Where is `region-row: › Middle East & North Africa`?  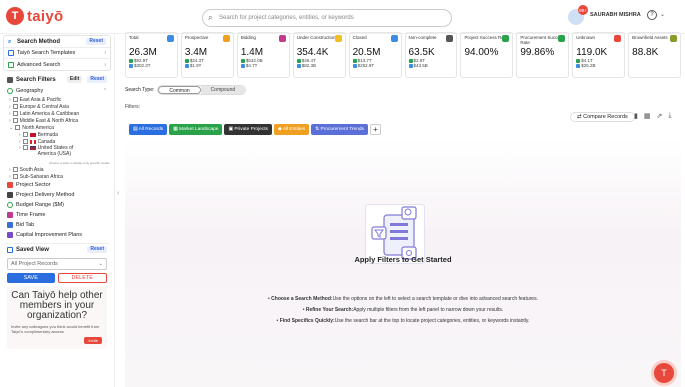 region-row: › Middle East & North Africa is located at coordinates (60, 120).